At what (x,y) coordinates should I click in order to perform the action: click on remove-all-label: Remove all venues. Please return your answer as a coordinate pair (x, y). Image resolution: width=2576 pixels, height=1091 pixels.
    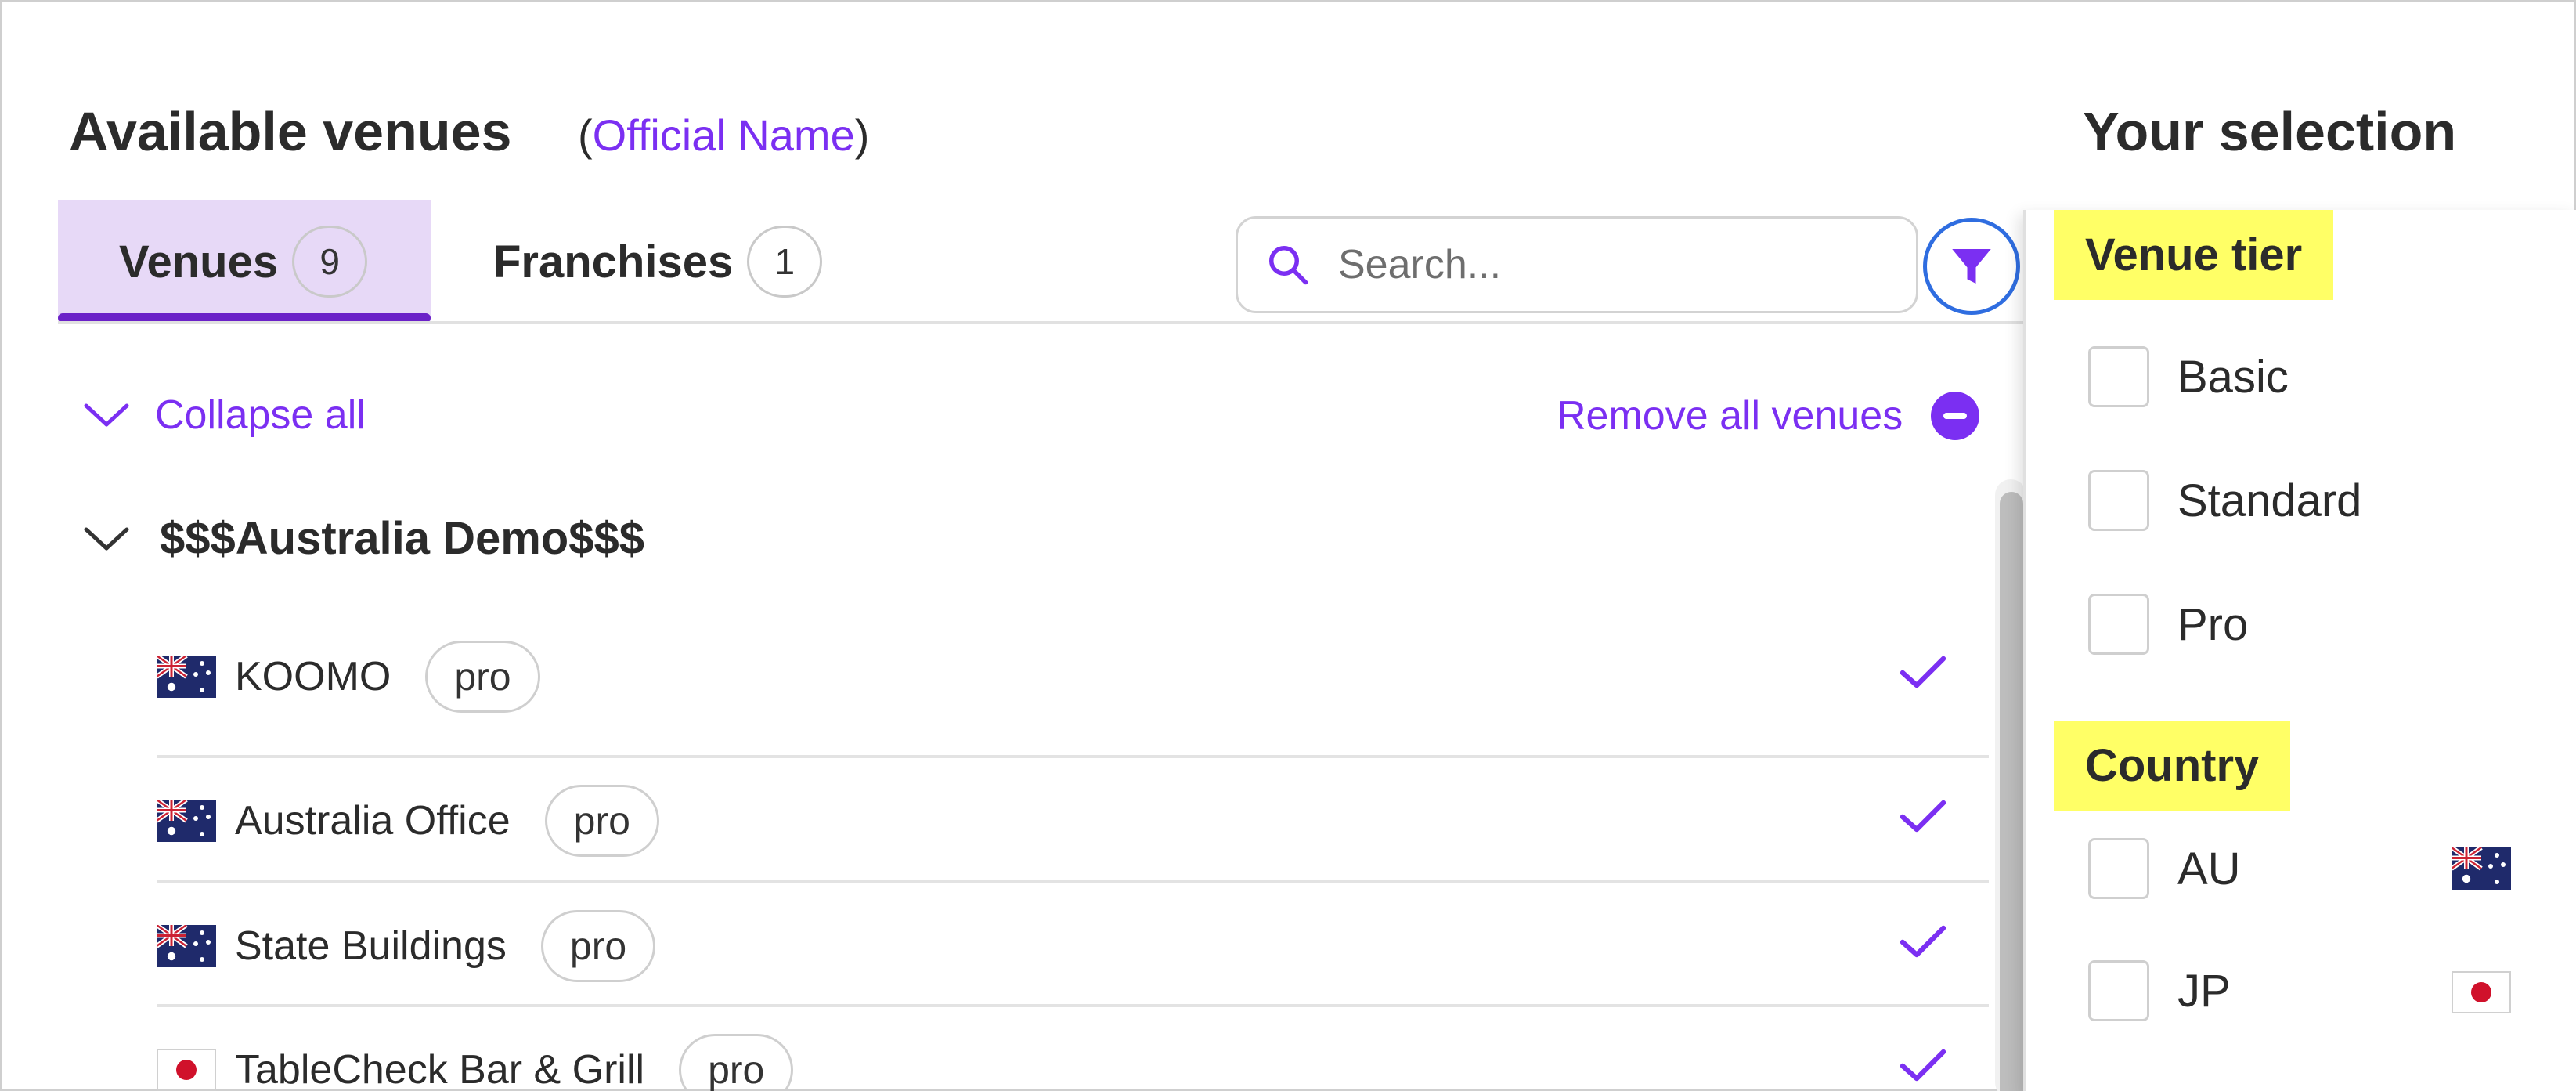
    Looking at the image, I should click on (1730, 416).